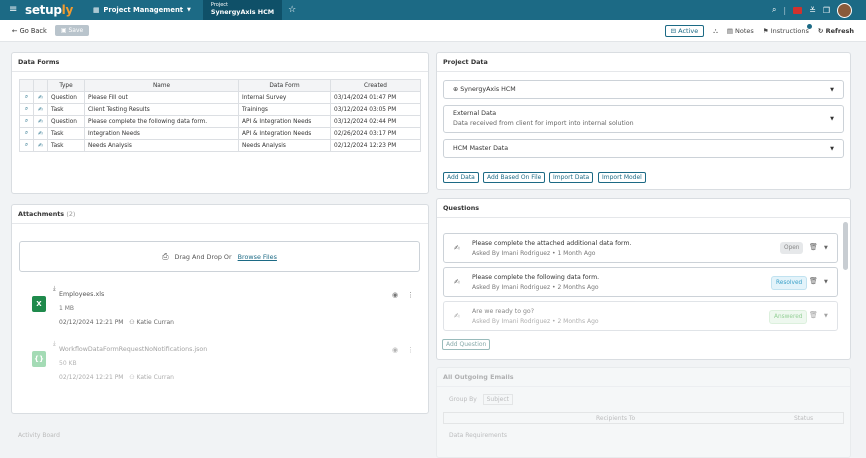  I want to click on cell-created: 03/12/2024 02:44 PM, so click(375, 121).